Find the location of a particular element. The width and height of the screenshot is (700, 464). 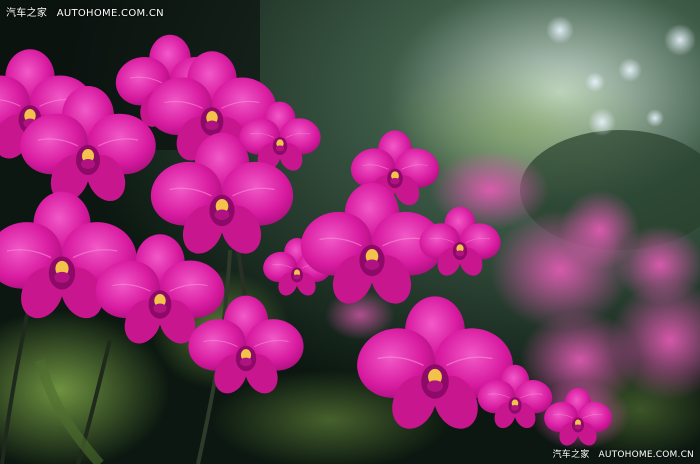

watermark-bottom-site: AUTOHOME.COM.CN is located at coordinates (646, 455).